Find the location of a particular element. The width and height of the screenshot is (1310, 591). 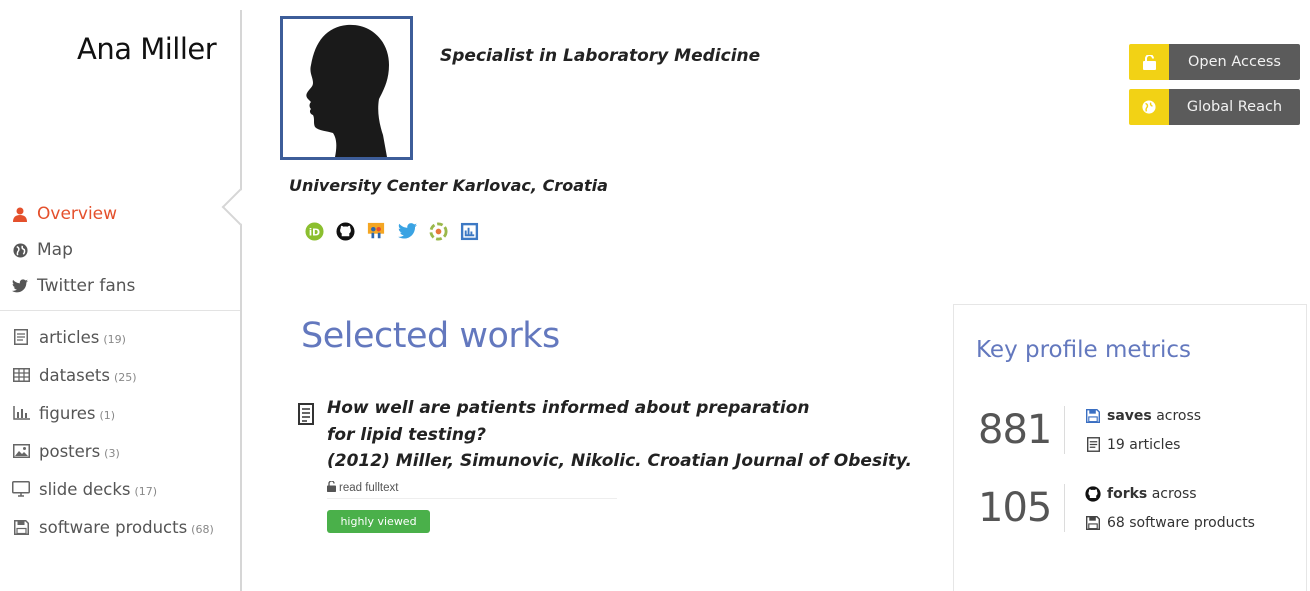

item-count: (3) is located at coordinates (112, 453).